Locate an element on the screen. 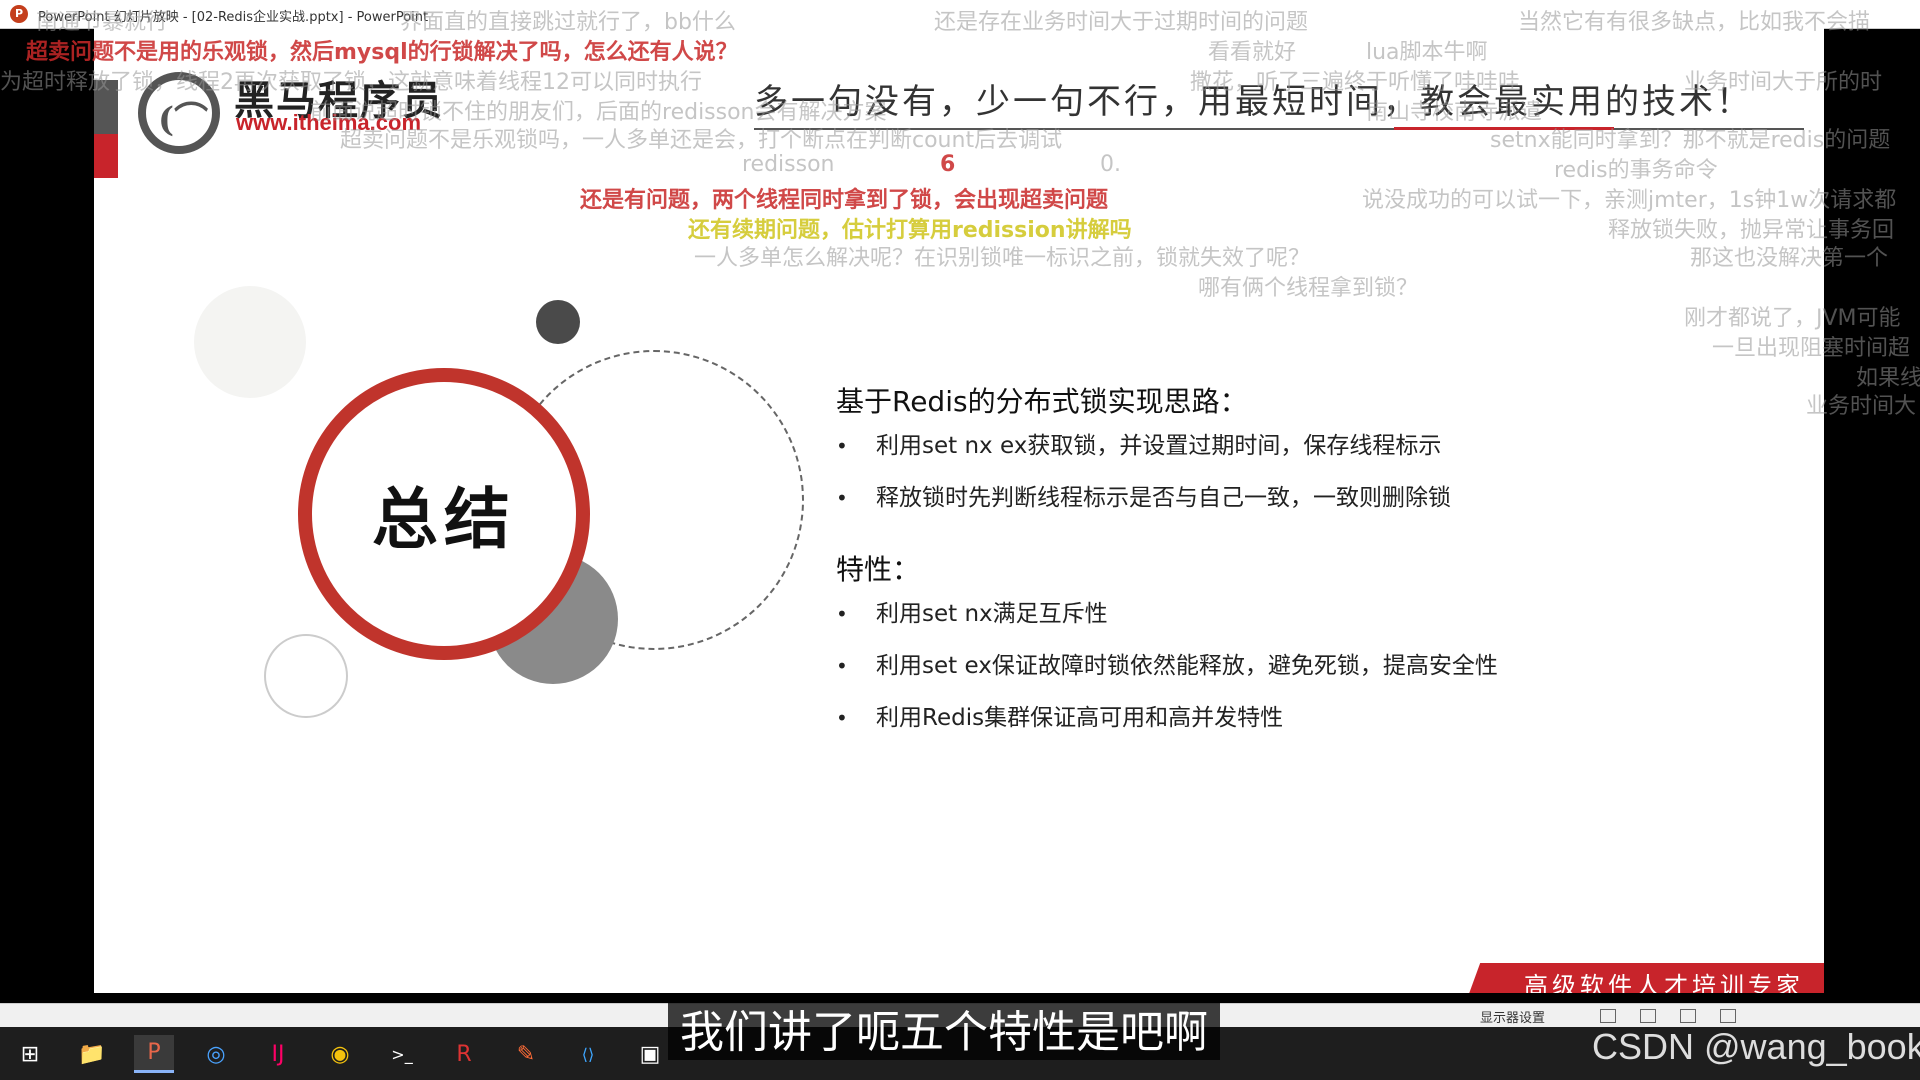 The image size is (1920, 1080). danmaku-comment: 还是存在业务时间大于过期时间的问题 is located at coordinates (1121, 22).